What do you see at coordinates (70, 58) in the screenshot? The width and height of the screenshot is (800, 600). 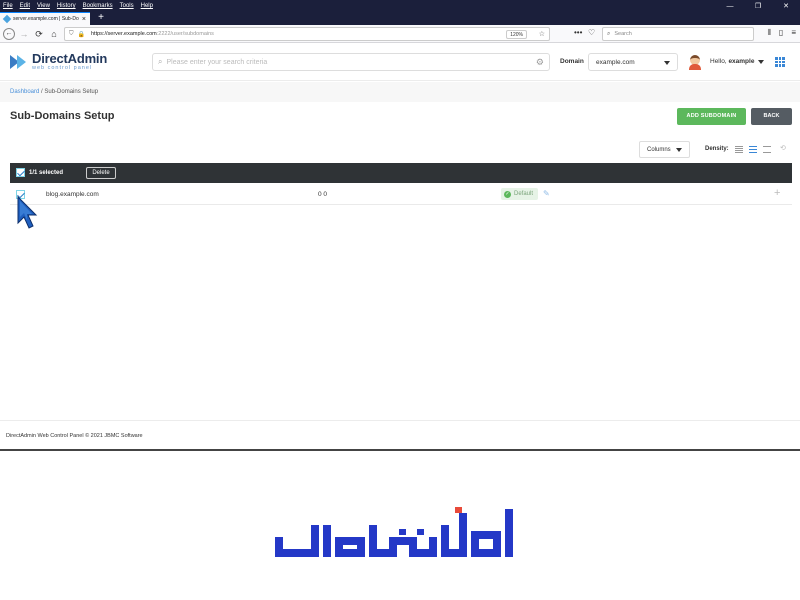 I see `logo-title: DirectAdmin` at bounding box center [70, 58].